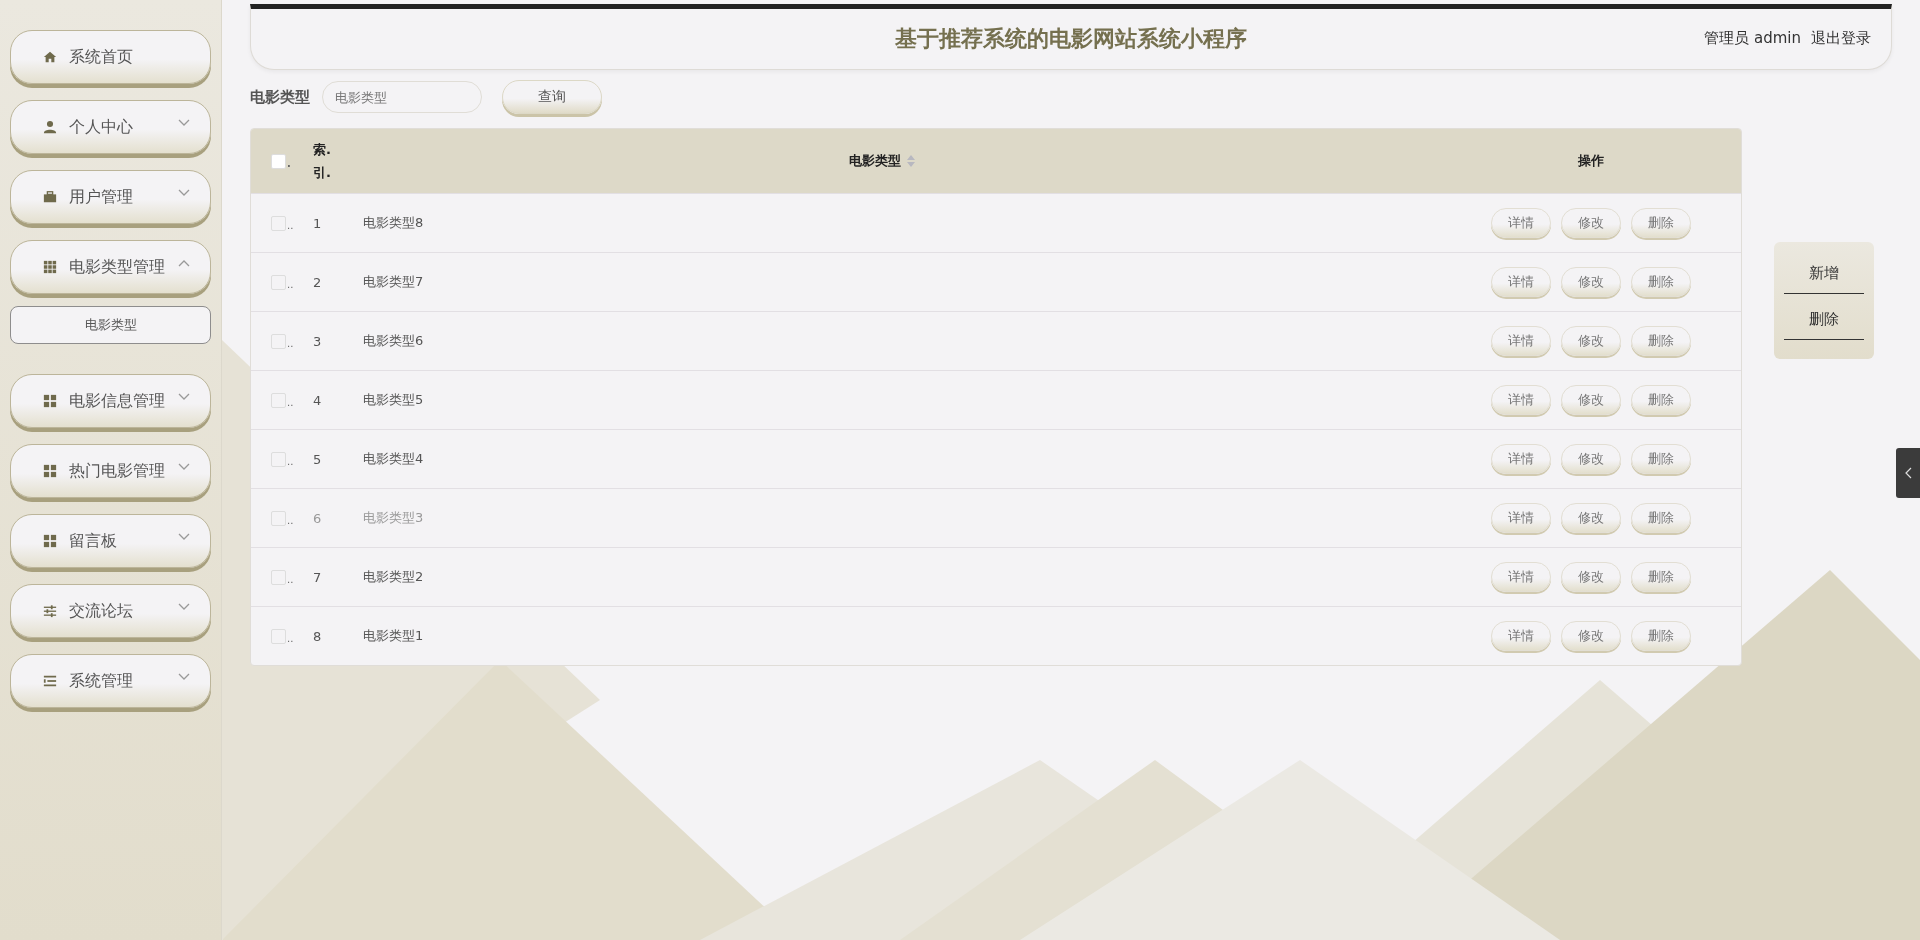 The image size is (1920, 940). Describe the element at coordinates (911, 161) in the screenshot. I see `sort-icon` at that location.